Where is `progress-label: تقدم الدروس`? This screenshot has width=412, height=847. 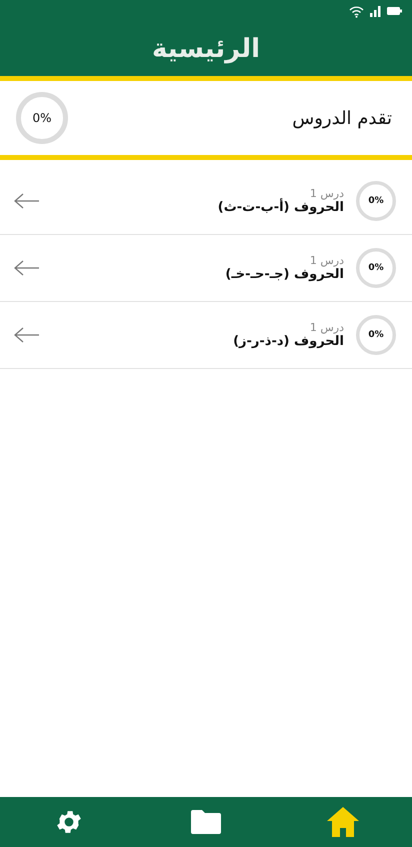
progress-label: تقدم الدروس is located at coordinates (342, 118).